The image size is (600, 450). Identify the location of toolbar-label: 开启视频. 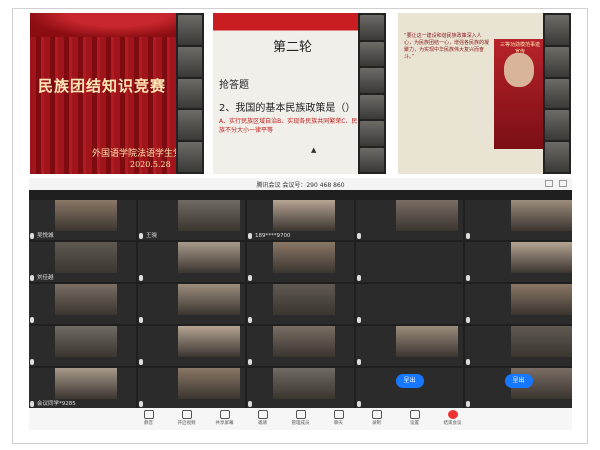
(186, 423).